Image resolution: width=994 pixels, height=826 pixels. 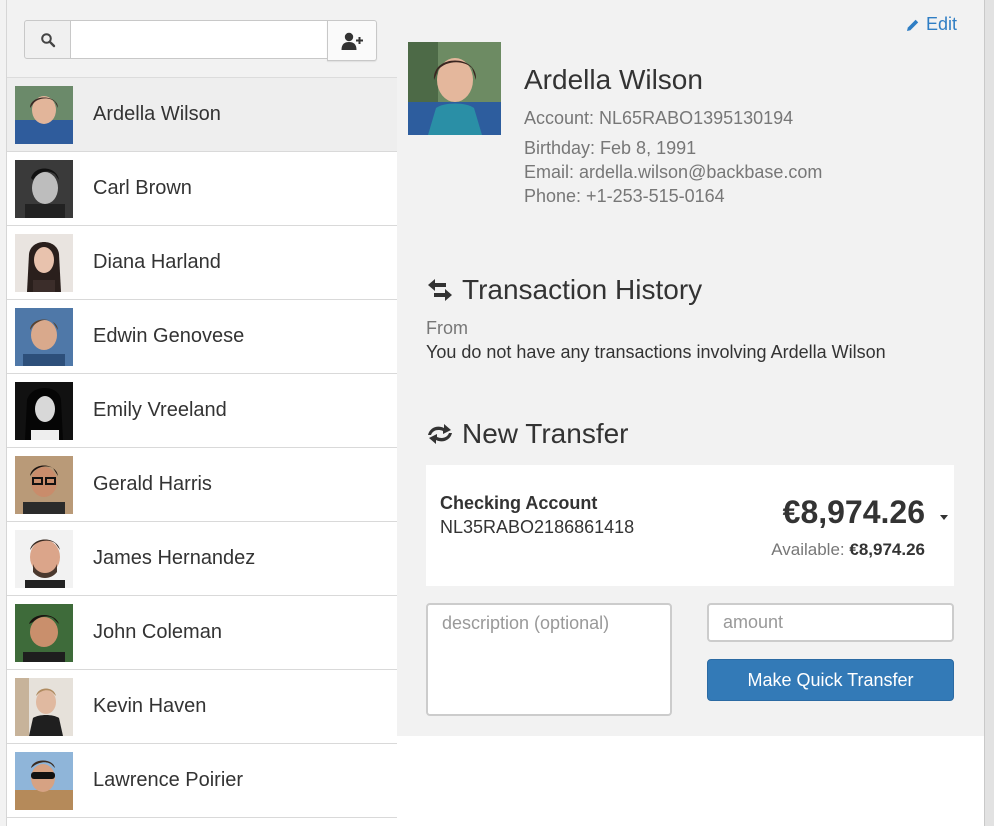 I want to click on search-input, so click(x=199, y=39).